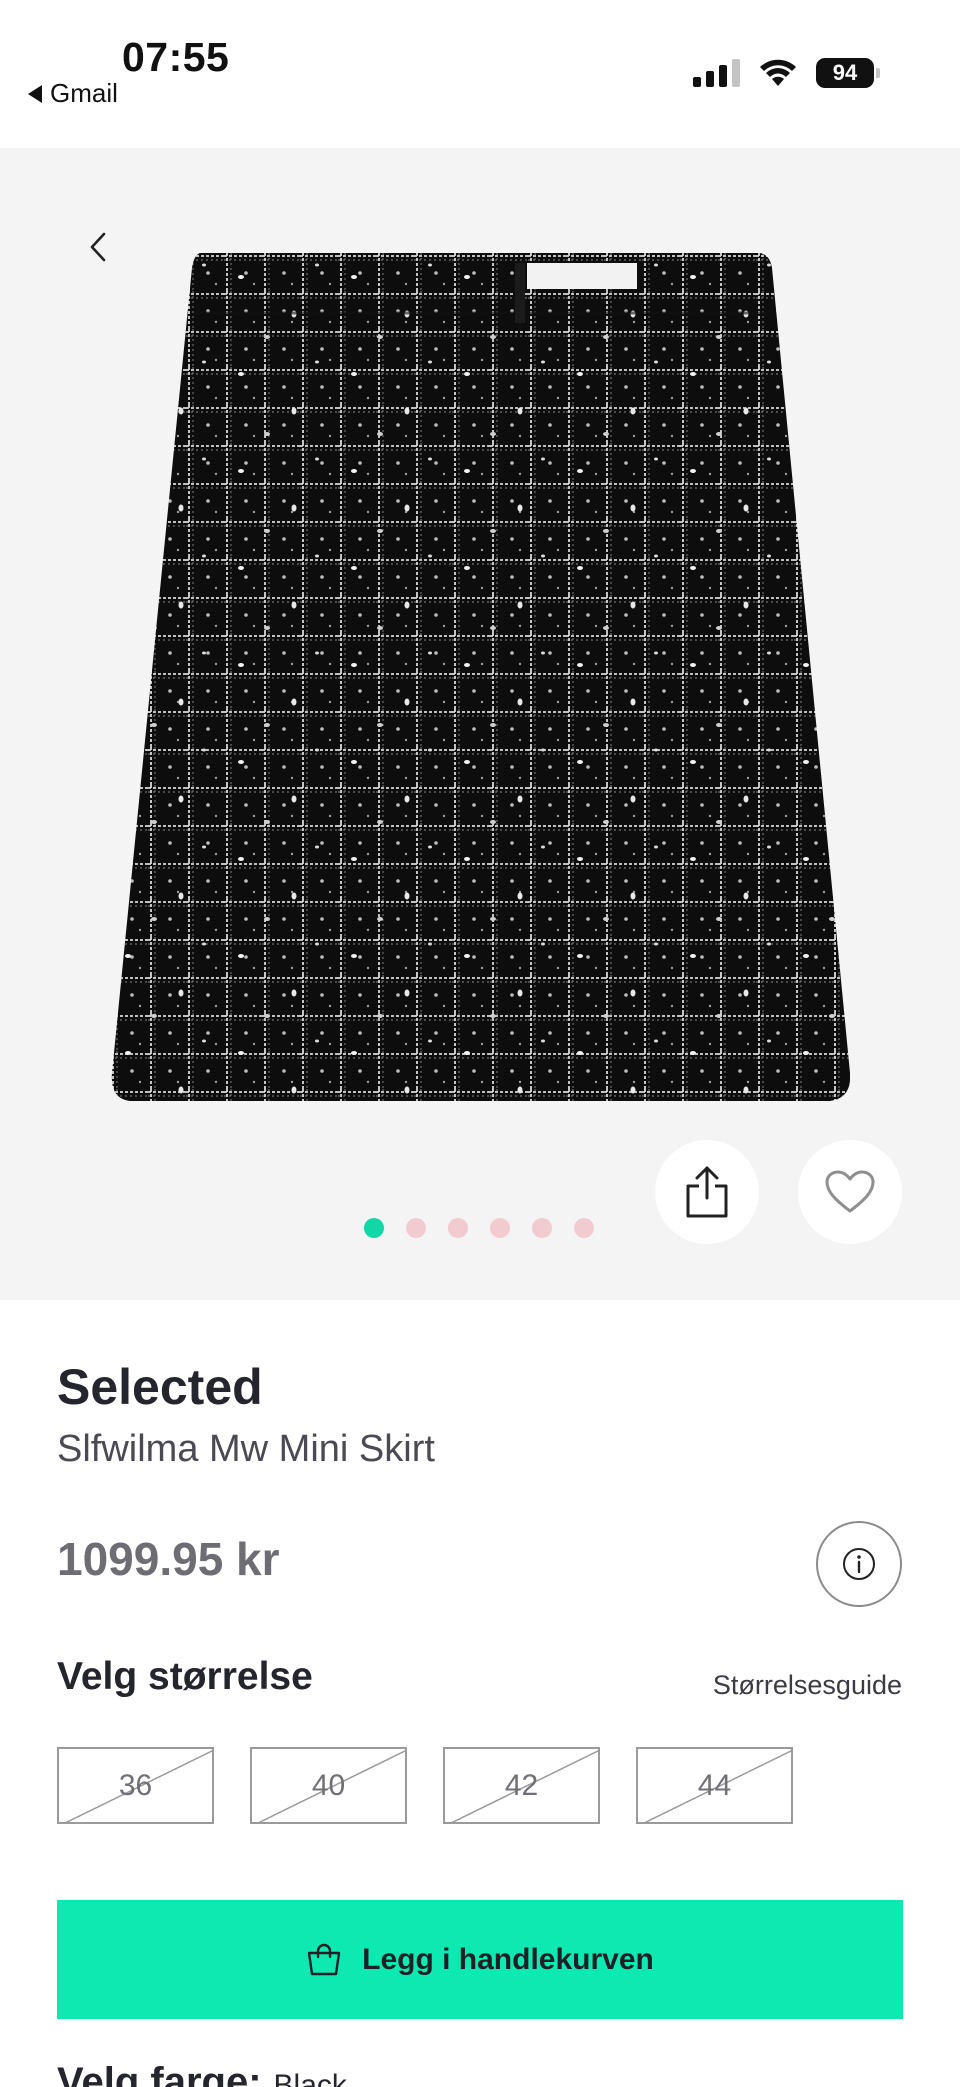 The height and width of the screenshot is (2087, 960). What do you see at coordinates (716, 73) in the screenshot?
I see `cellular-signal-icon` at bounding box center [716, 73].